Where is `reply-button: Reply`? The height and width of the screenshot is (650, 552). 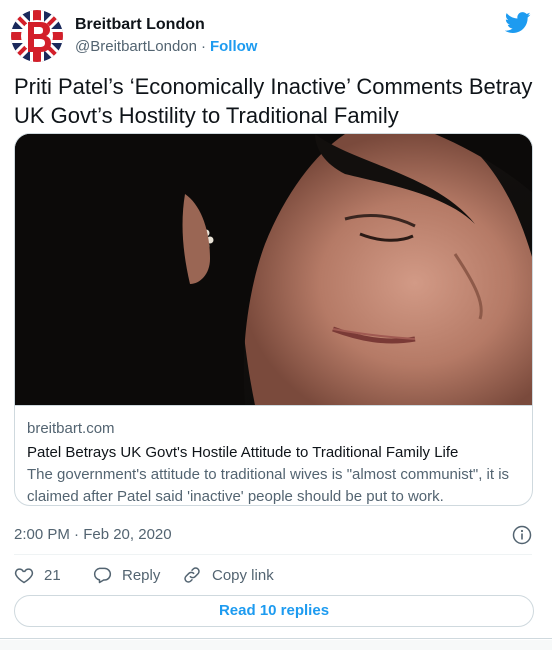
reply-button: Reply is located at coordinates (126, 575).